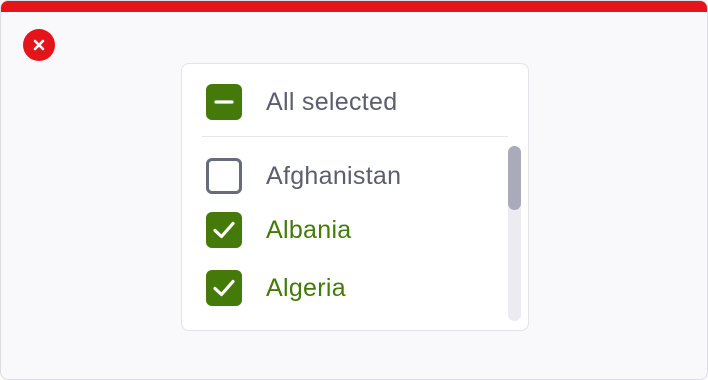  I want to click on list-item-label: Afghanistan, so click(334, 175).